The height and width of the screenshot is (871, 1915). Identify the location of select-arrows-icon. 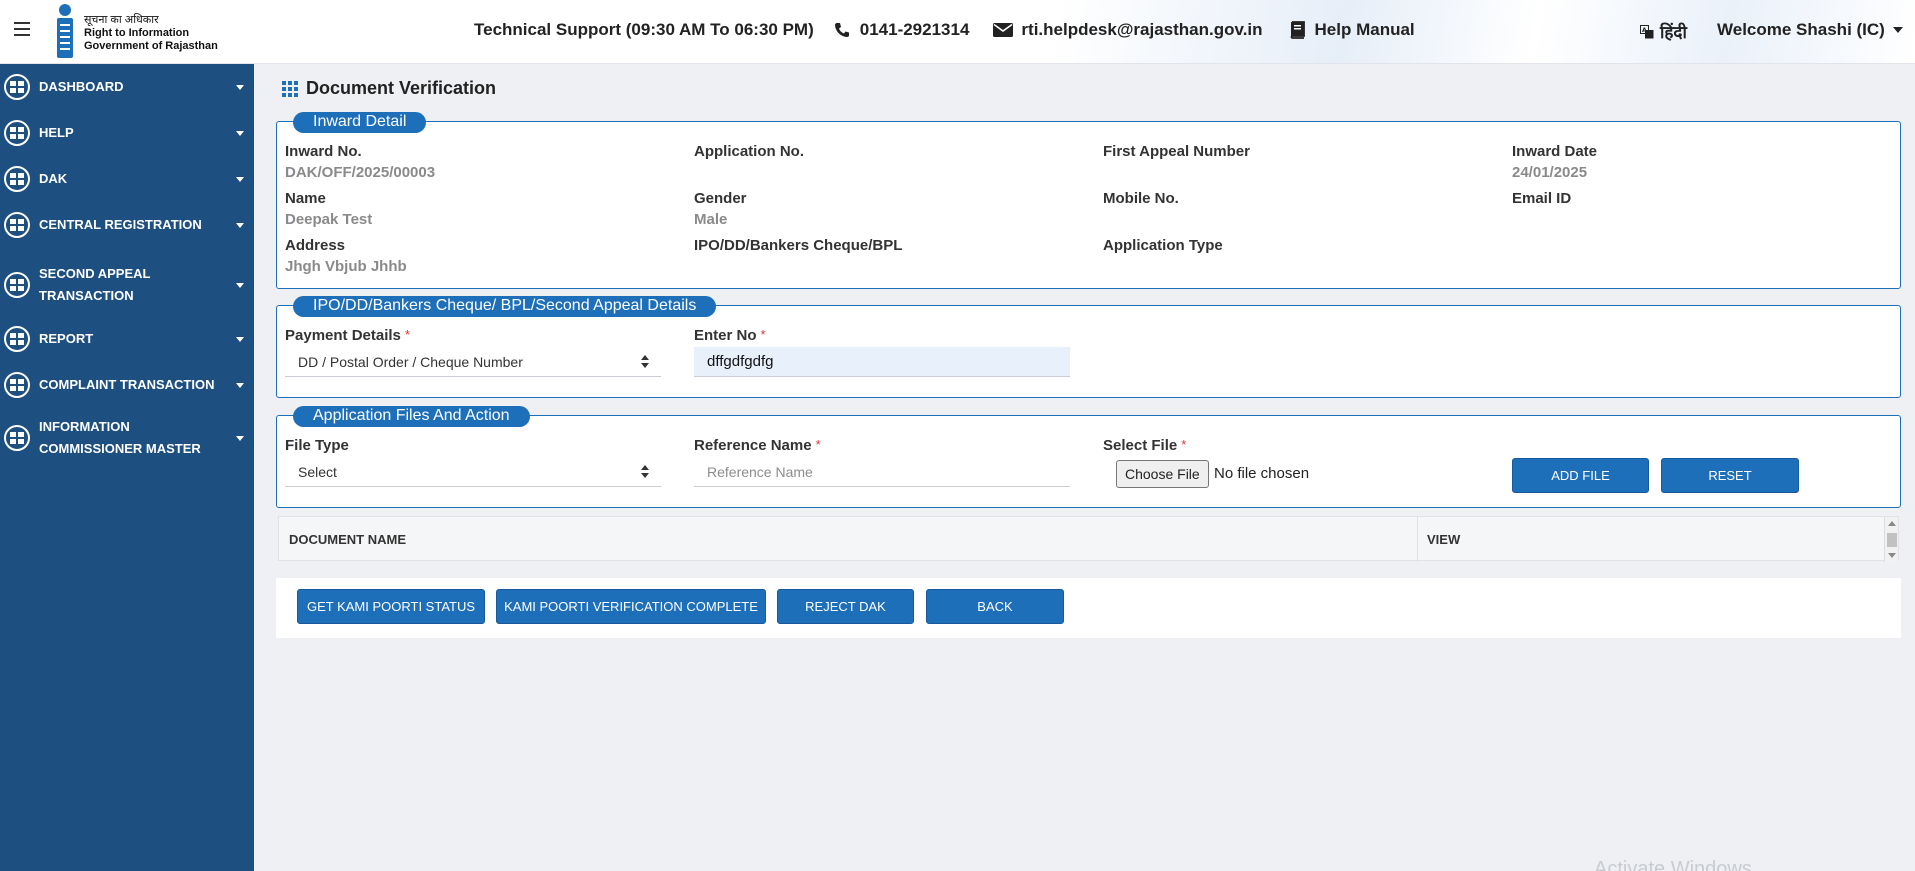
(645, 362).